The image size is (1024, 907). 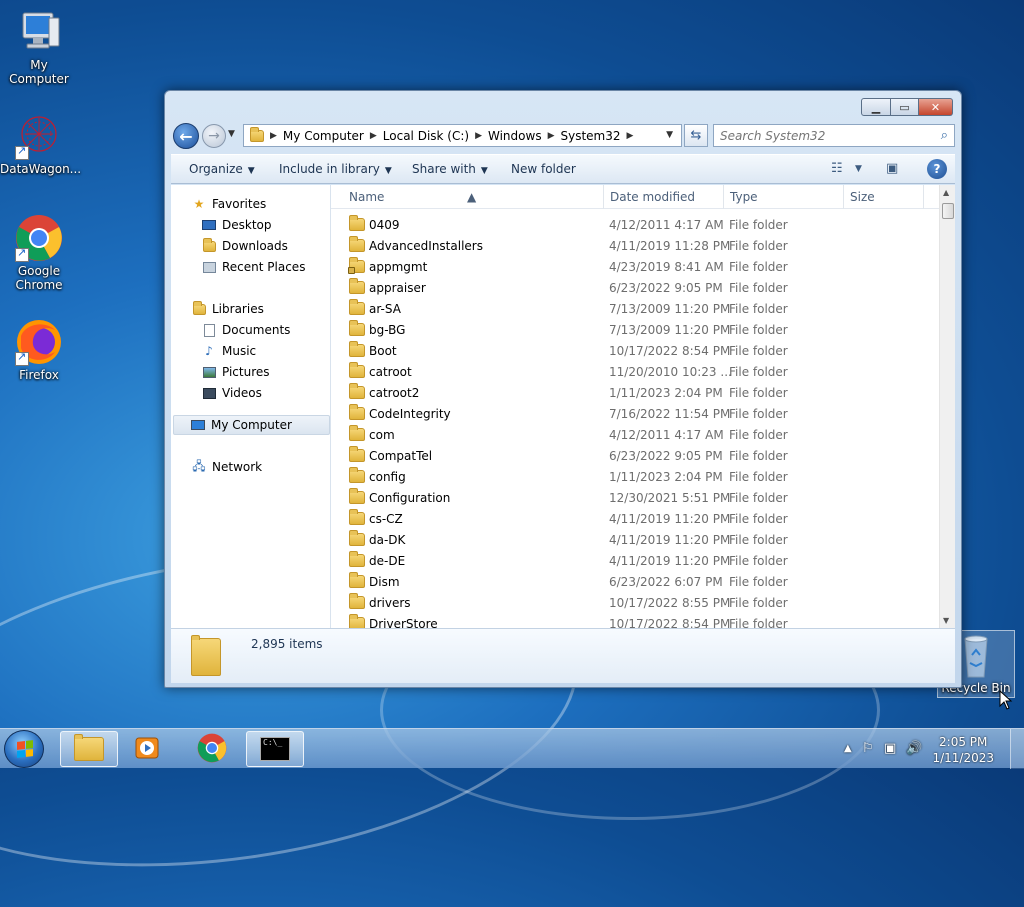 What do you see at coordinates (426, 136) in the screenshot?
I see `breadcrumb-local-disk: Local Disk (C:)` at bounding box center [426, 136].